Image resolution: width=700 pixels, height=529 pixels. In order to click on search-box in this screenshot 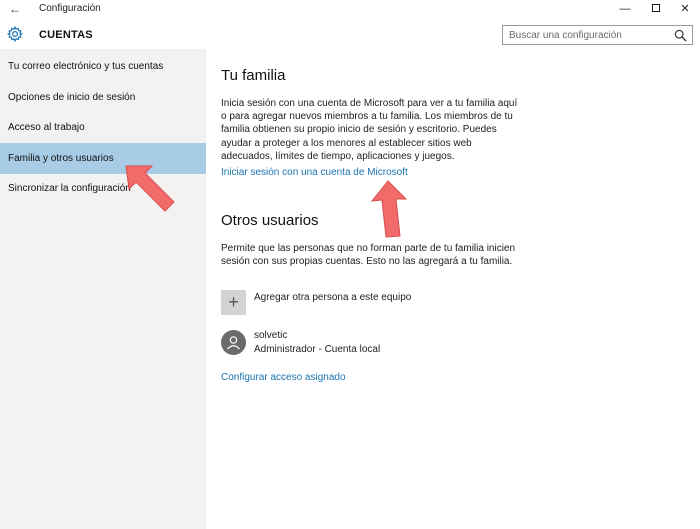, I will do `click(597, 35)`.